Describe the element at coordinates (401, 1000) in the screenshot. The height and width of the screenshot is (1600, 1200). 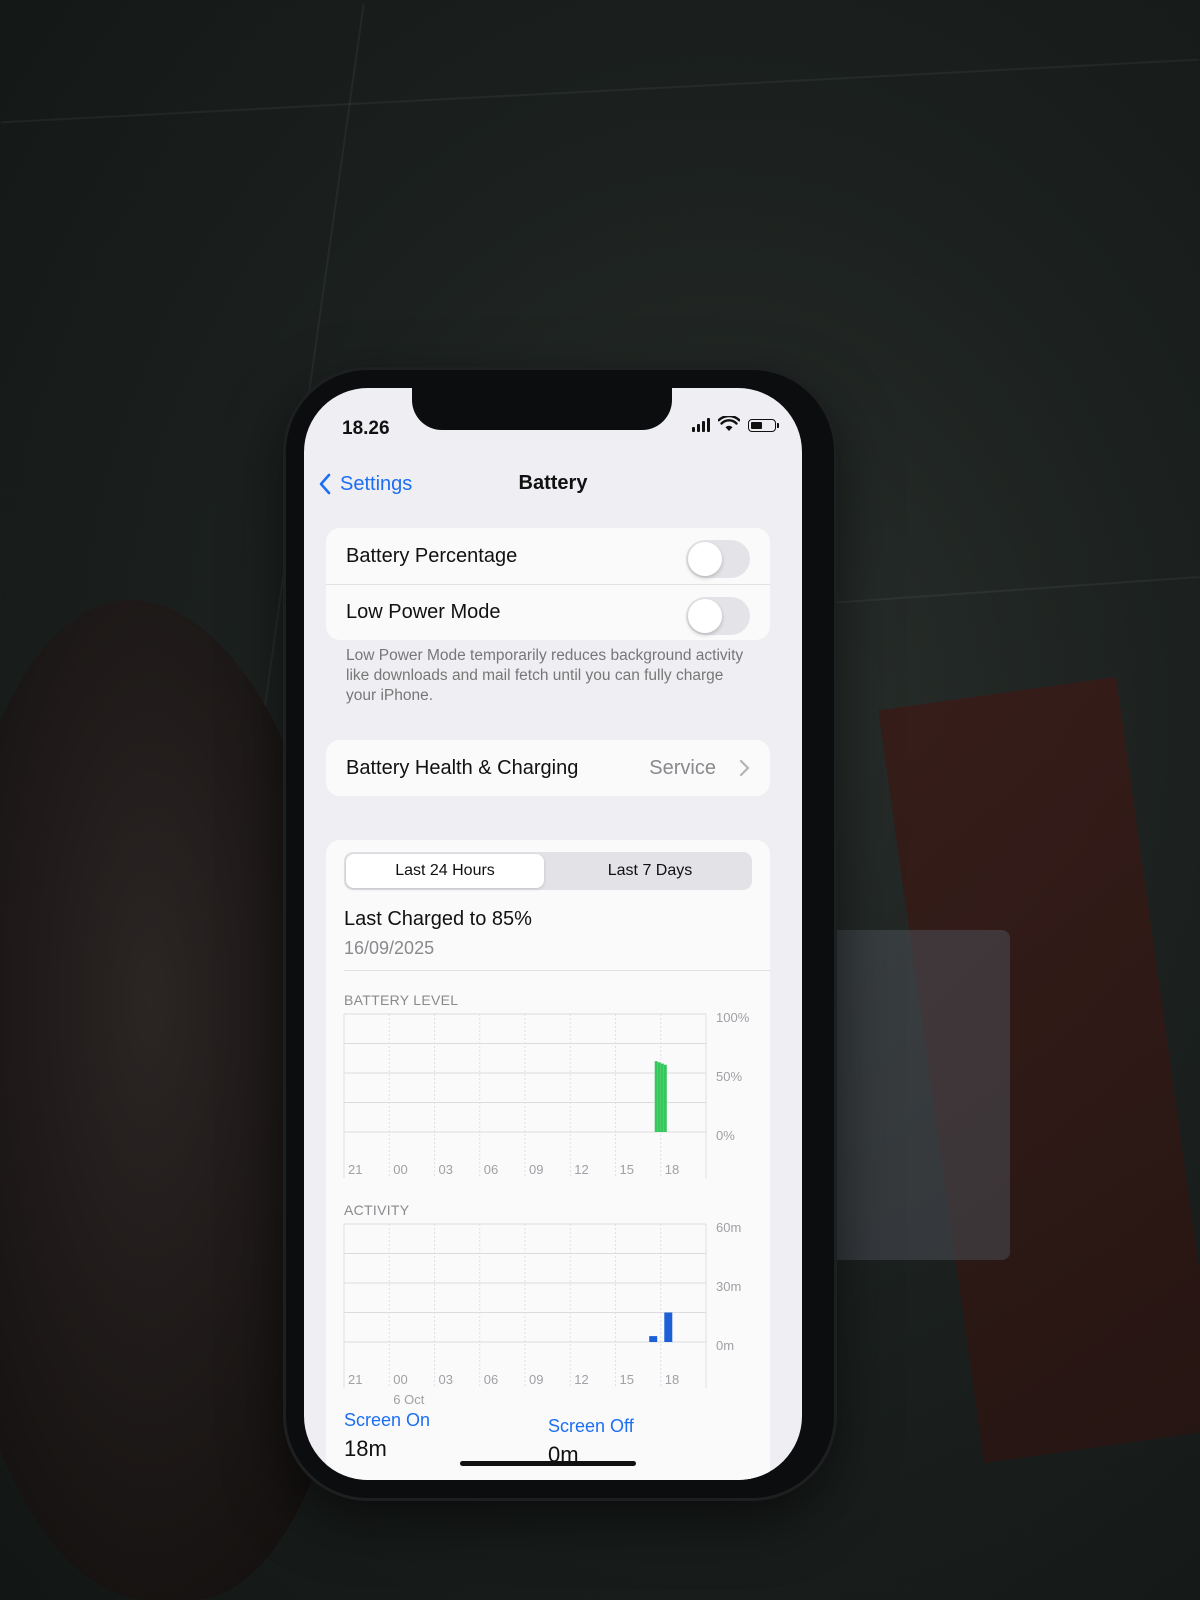
I see `battery-level-chart-title: BATTERY LEVEL` at that location.